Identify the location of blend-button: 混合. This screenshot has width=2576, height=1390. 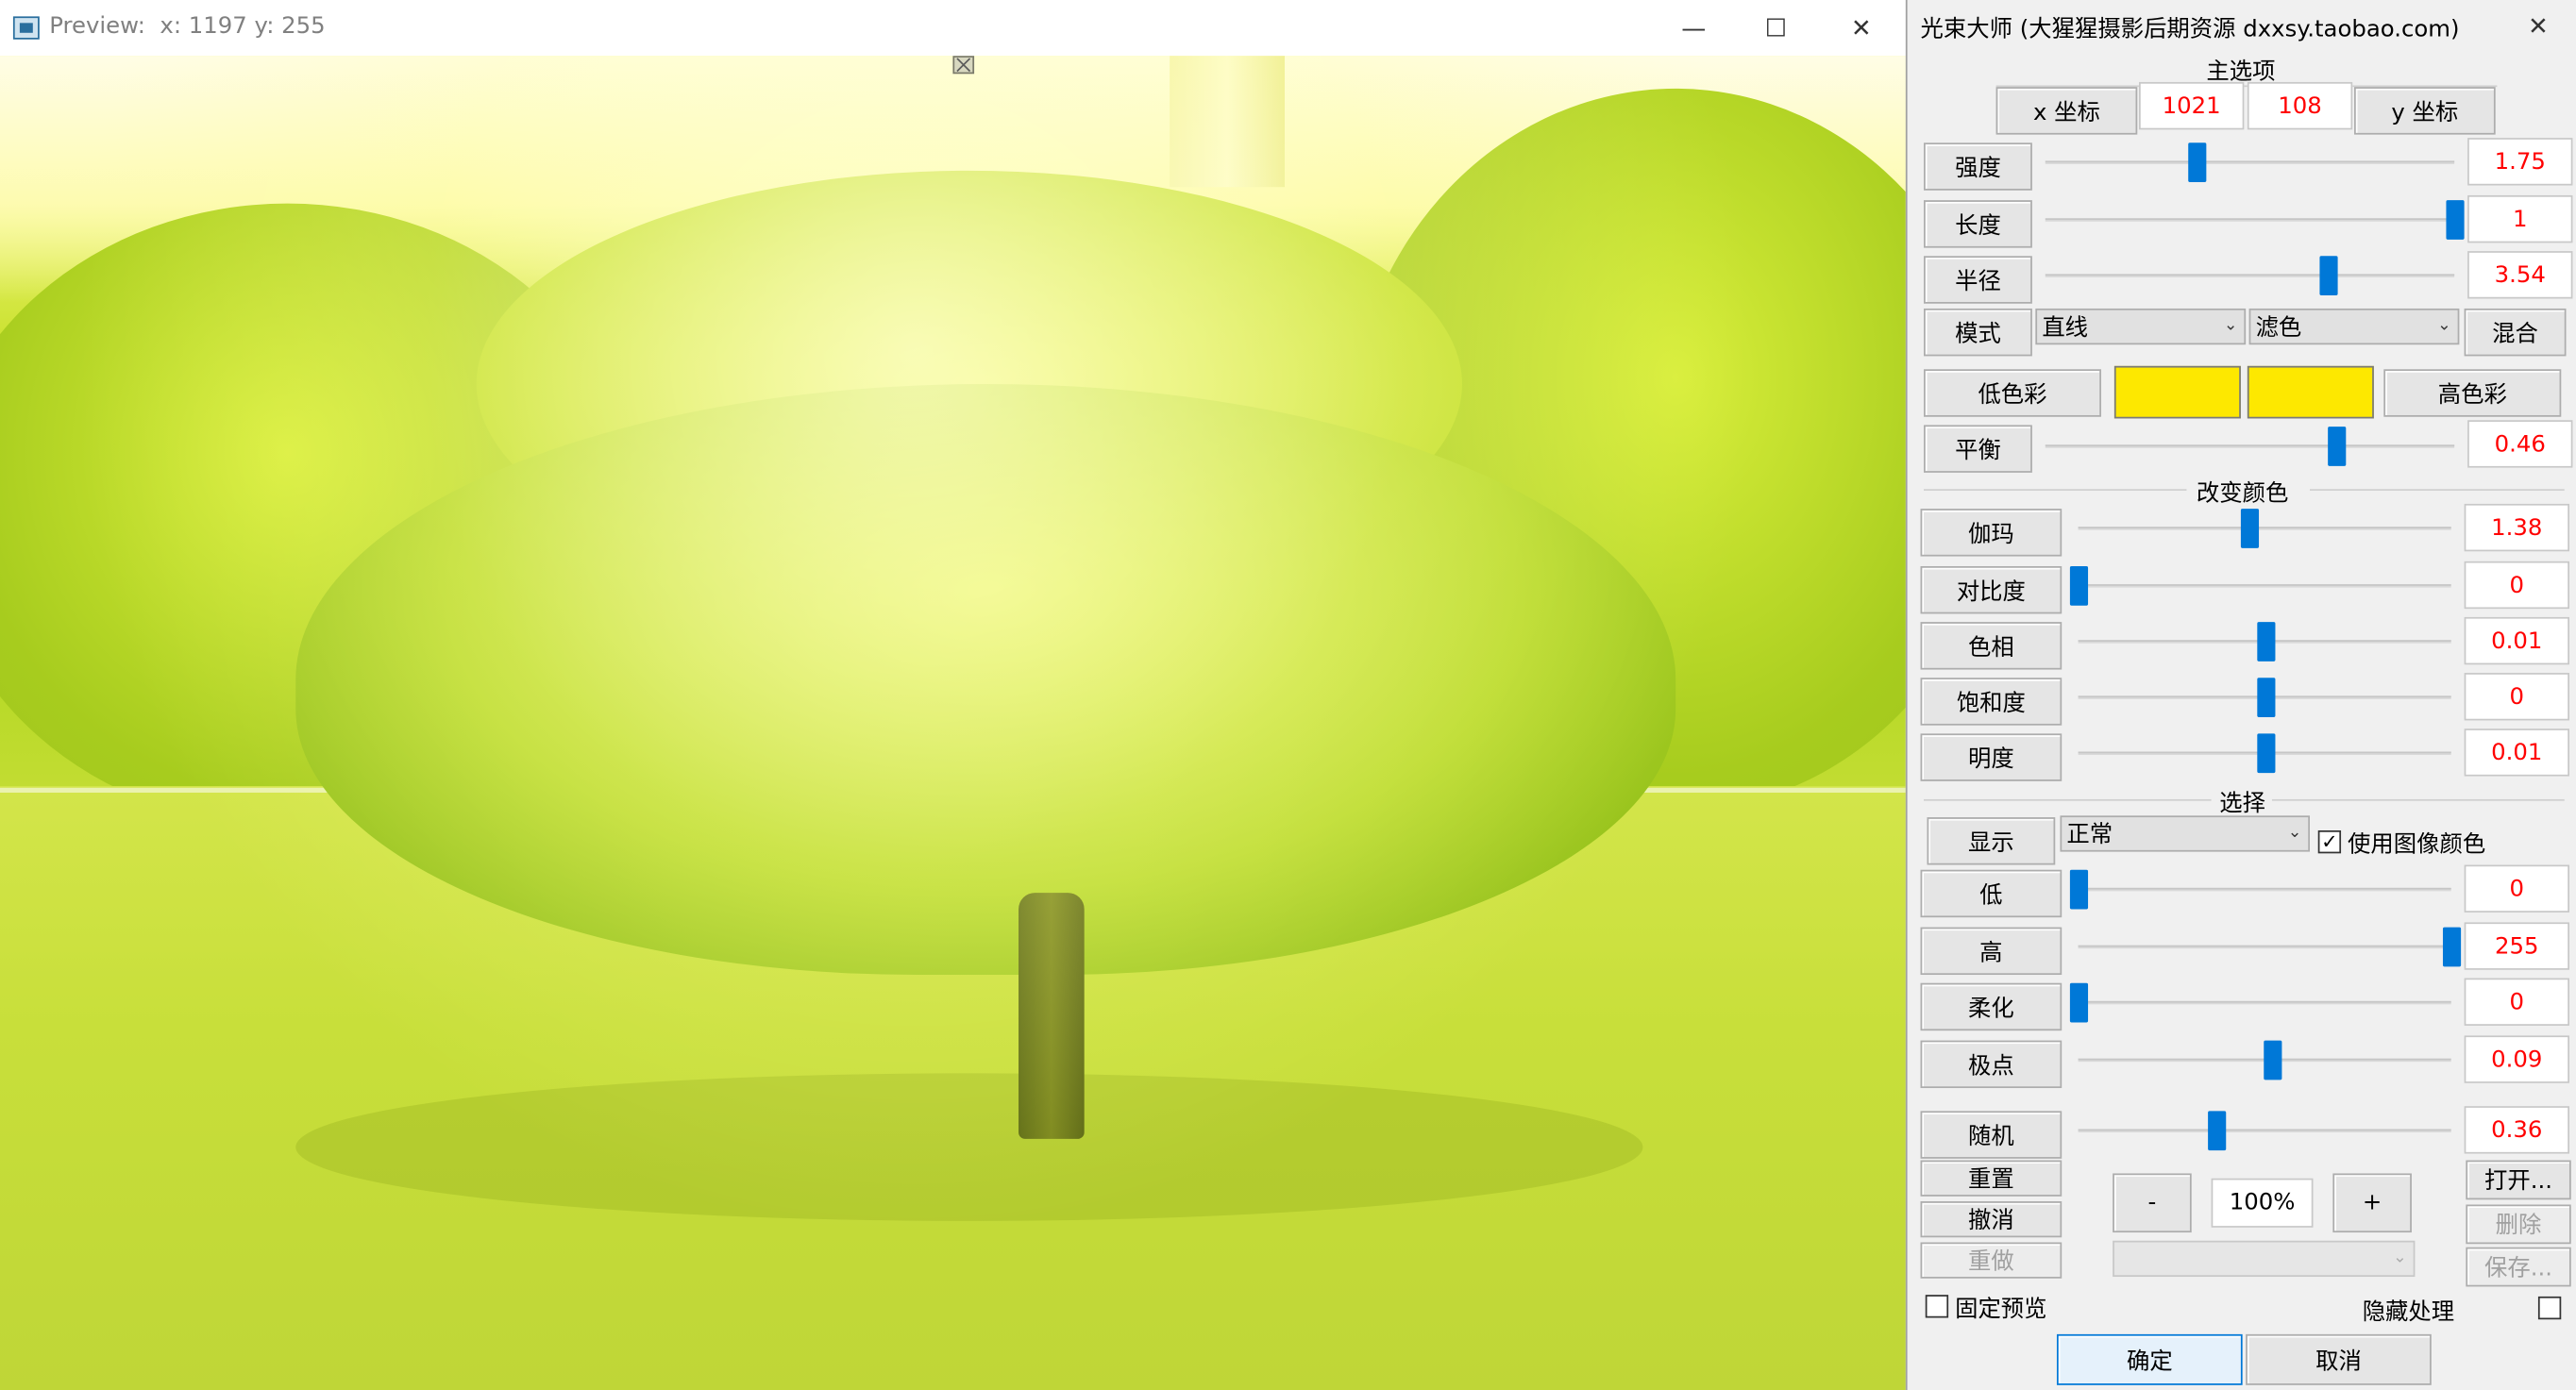
(2515, 332).